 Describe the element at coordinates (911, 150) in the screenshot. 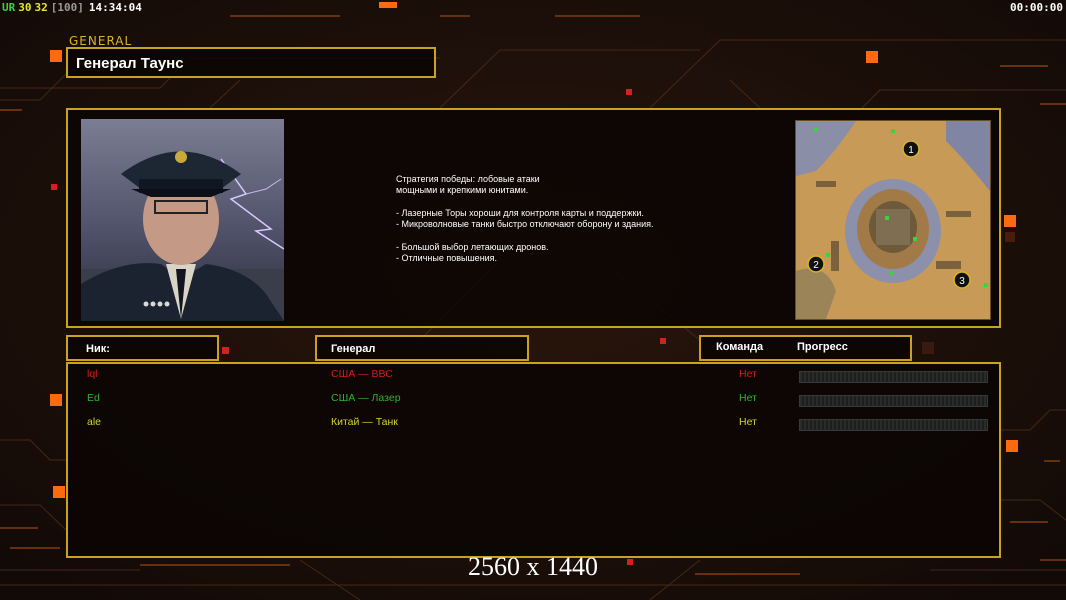

I see `start-position-1: 1` at that location.